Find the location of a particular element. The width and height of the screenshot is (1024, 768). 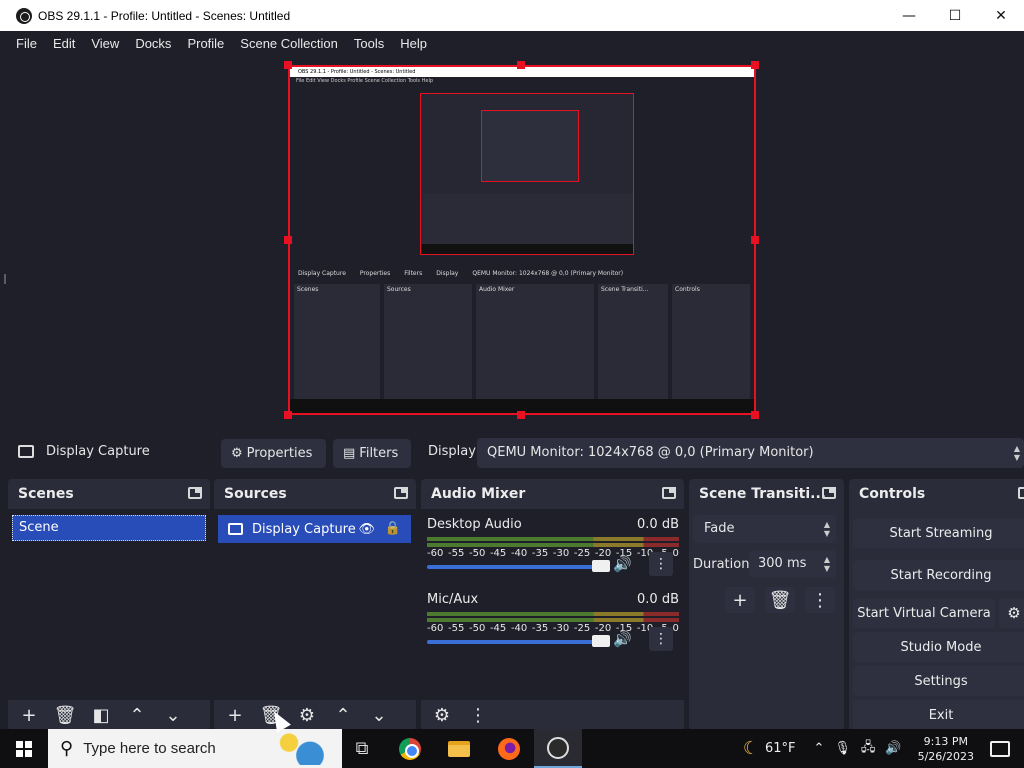

taskbar-search: ⚲ Type here to search is located at coordinates (195, 748).